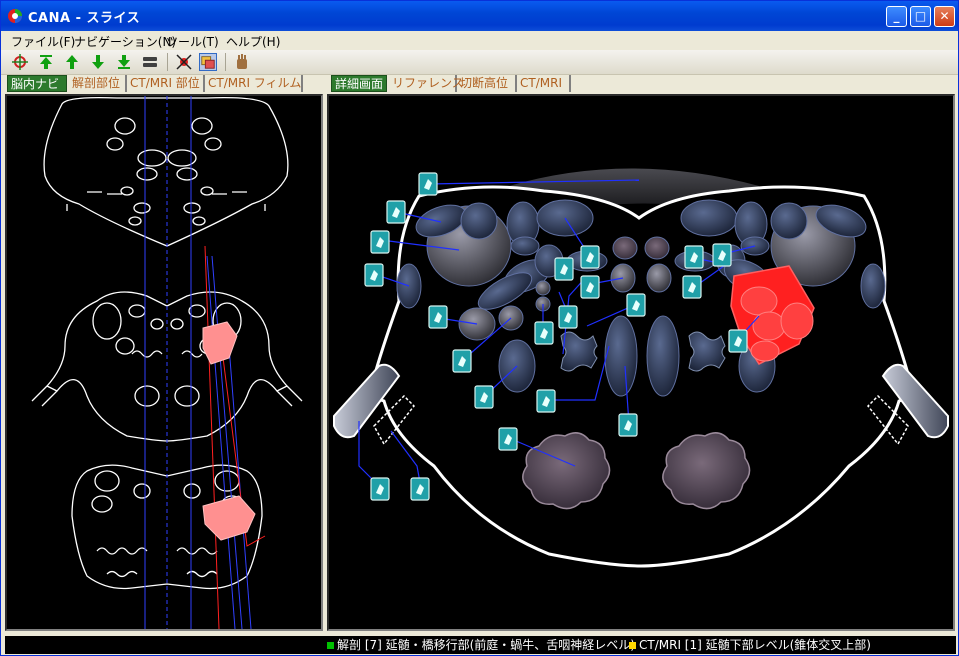  I want to click on navigator-slice-upper, so click(166, 171).